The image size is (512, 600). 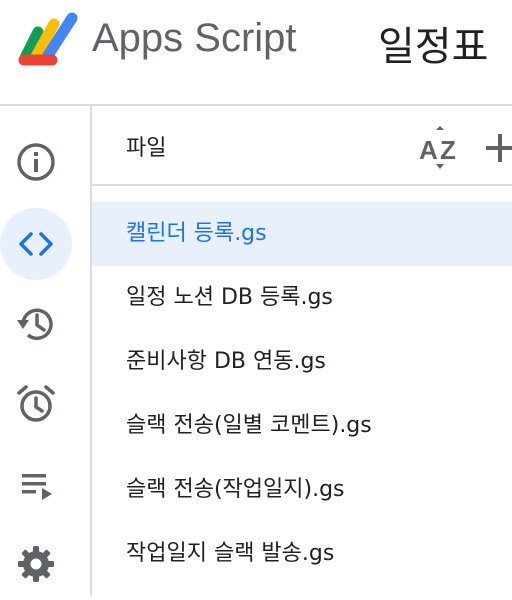 I want to click on project-title: 일정표, so click(x=433, y=43).